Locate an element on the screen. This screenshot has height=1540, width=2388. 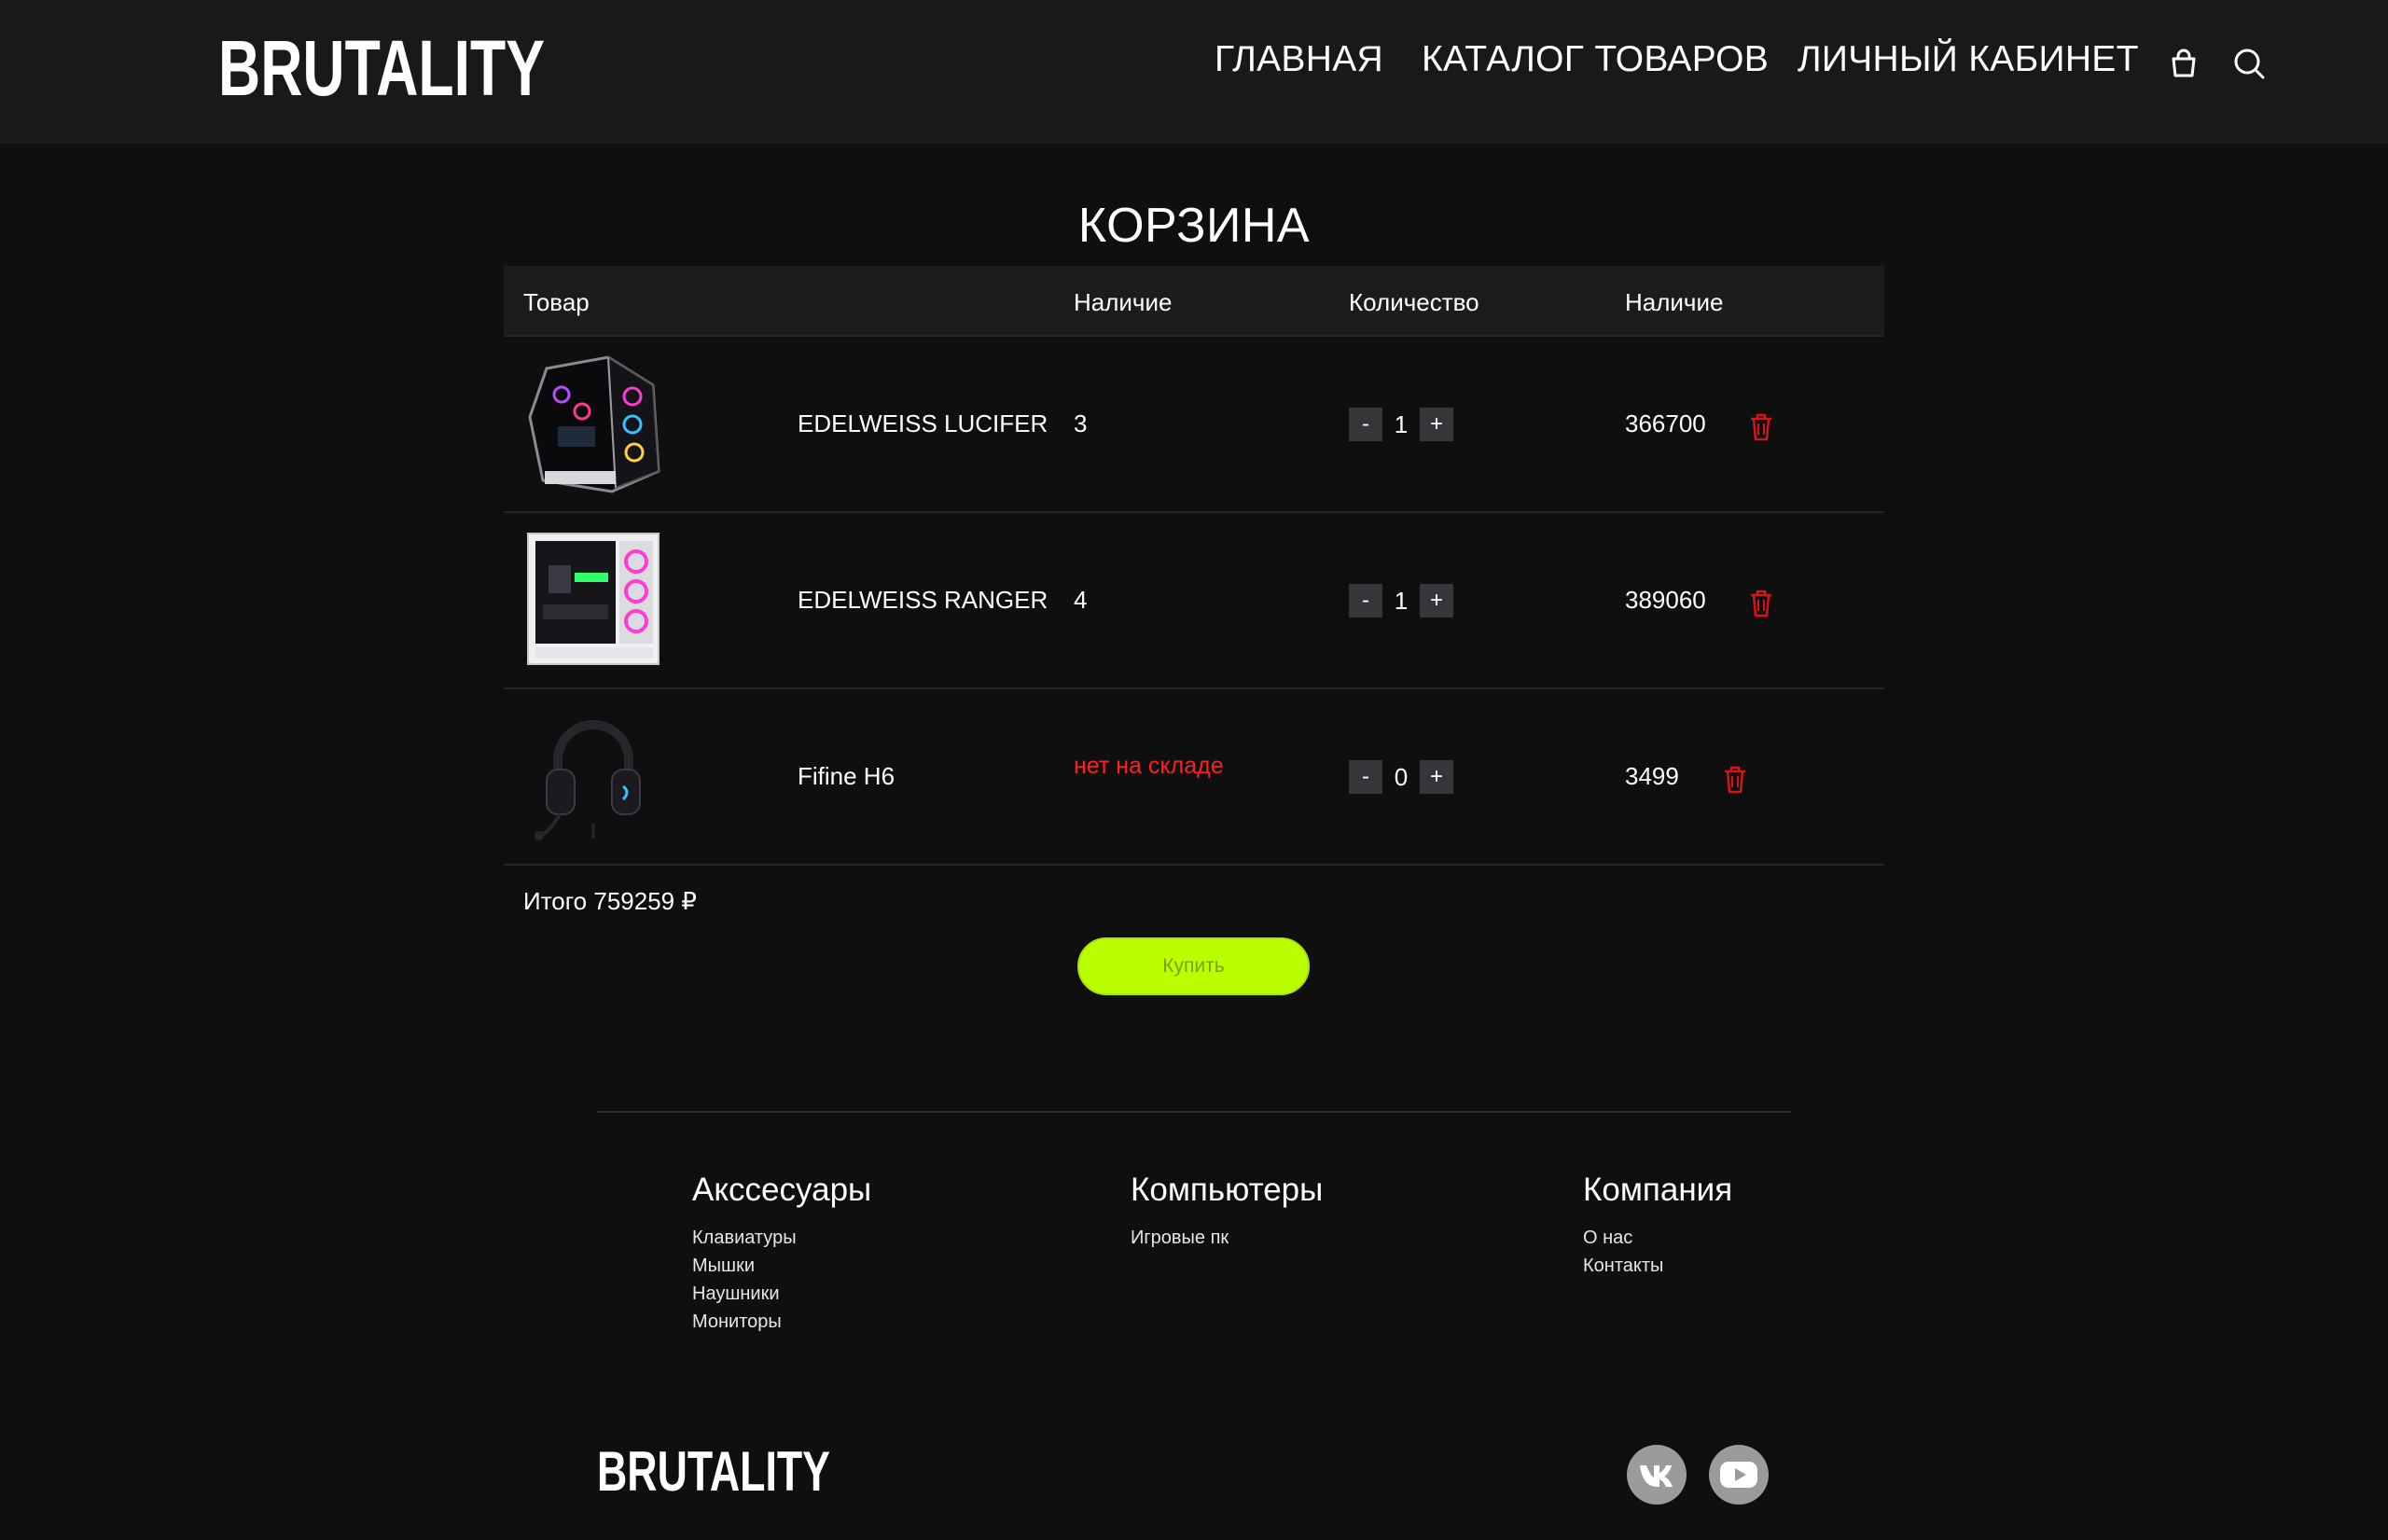
footer-brutality-logo: BRUTALITY is located at coordinates (713, 1471).